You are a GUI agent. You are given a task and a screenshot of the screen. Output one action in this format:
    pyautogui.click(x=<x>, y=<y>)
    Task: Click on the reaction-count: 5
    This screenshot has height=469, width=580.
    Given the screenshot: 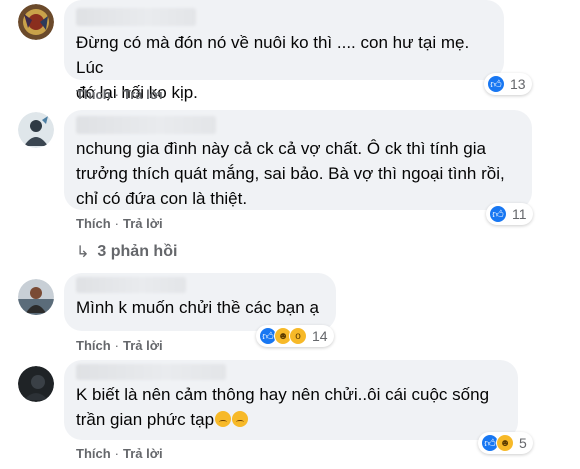 What is the action you would take?
    pyautogui.click(x=523, y=443)
    